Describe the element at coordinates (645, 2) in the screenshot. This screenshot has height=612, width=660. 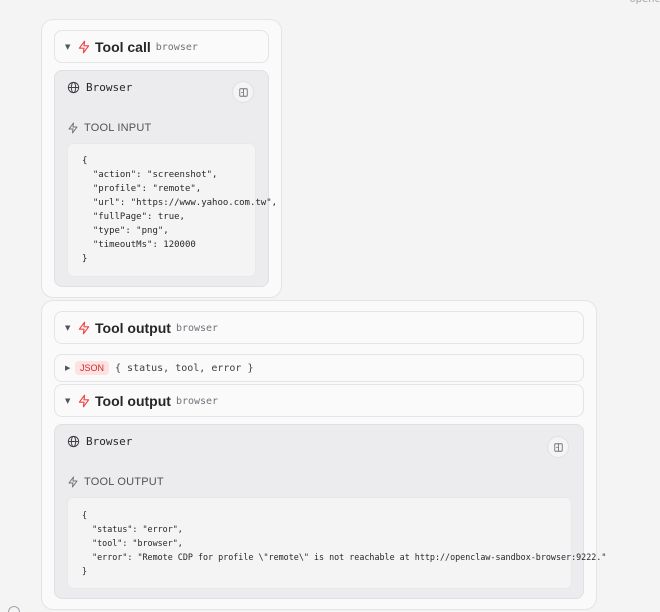
I see `corner-text: openc` at that location.